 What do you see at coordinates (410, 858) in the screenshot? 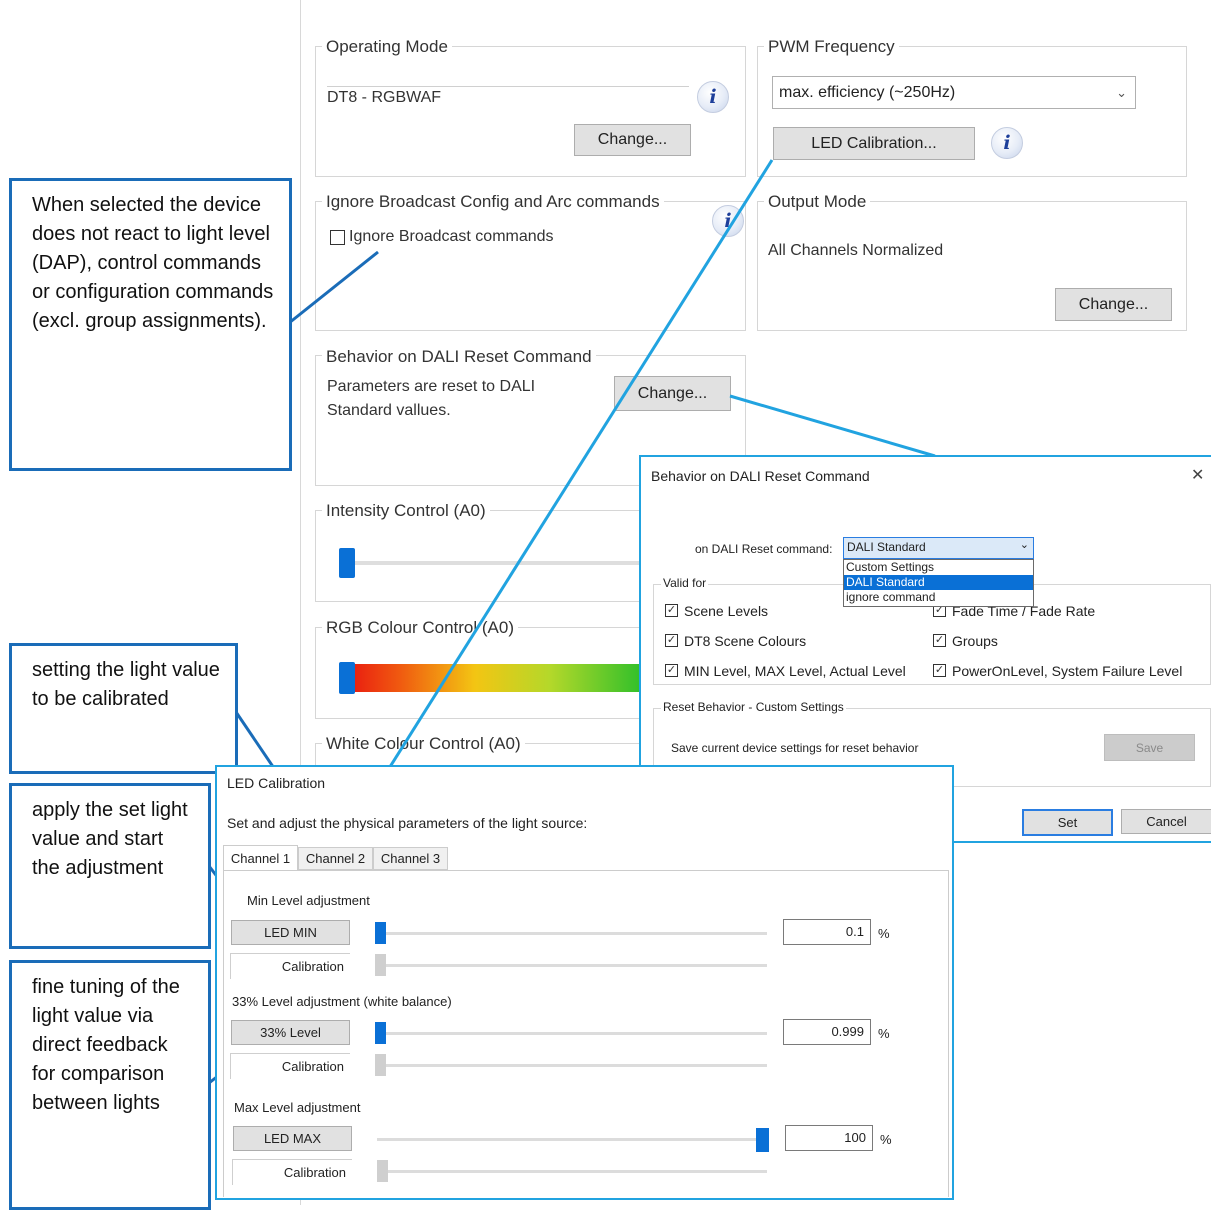
I see `tab-channel-3: Channel 3` at bounding box center [410, 858].